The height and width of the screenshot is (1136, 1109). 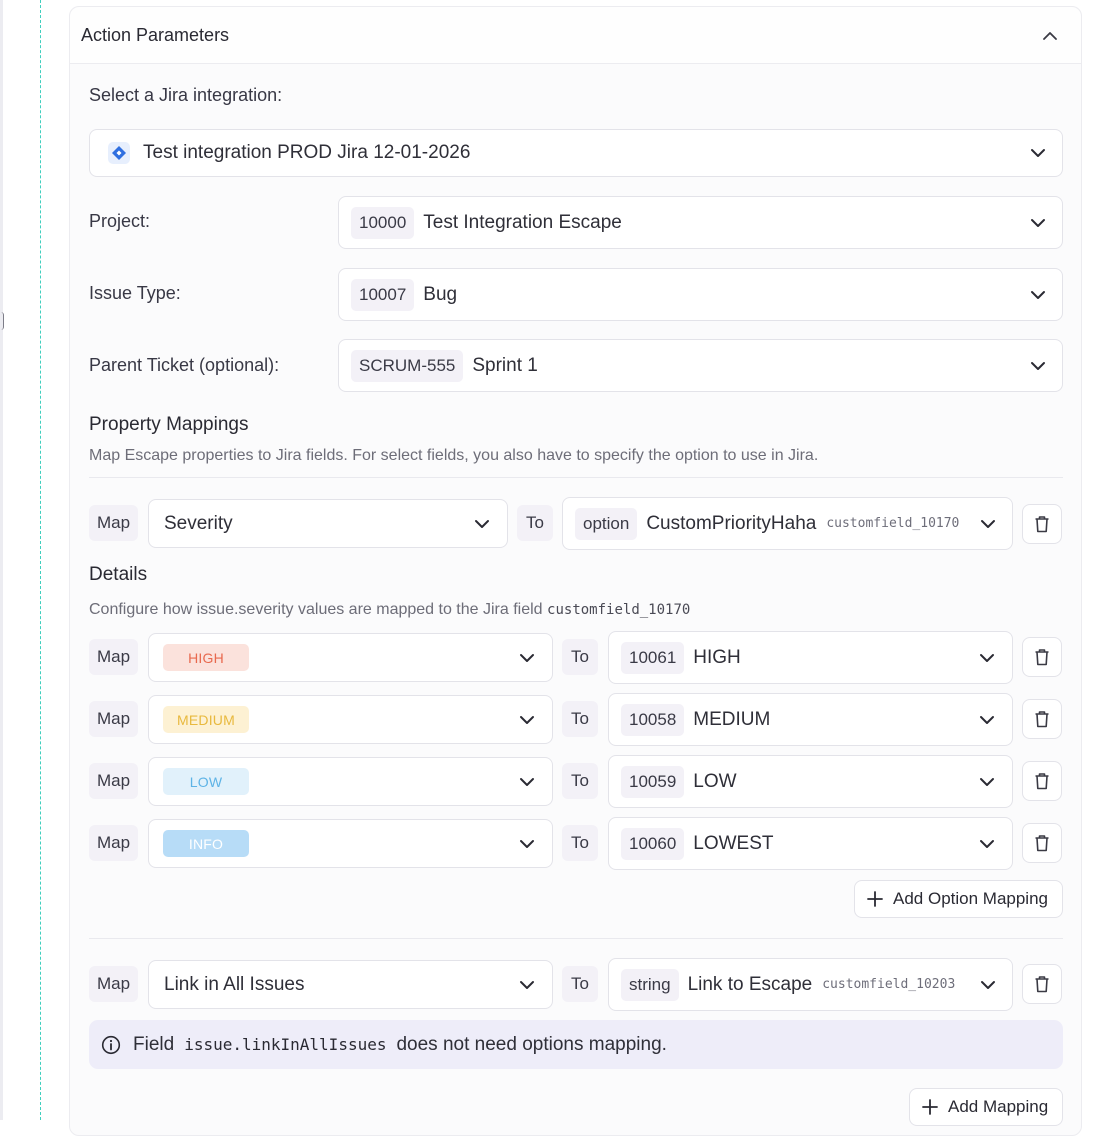 What do you see at coordinates (350, 657) in the screenshot?
I see `severity-select: HIGH` at bounding box center [350, 657].